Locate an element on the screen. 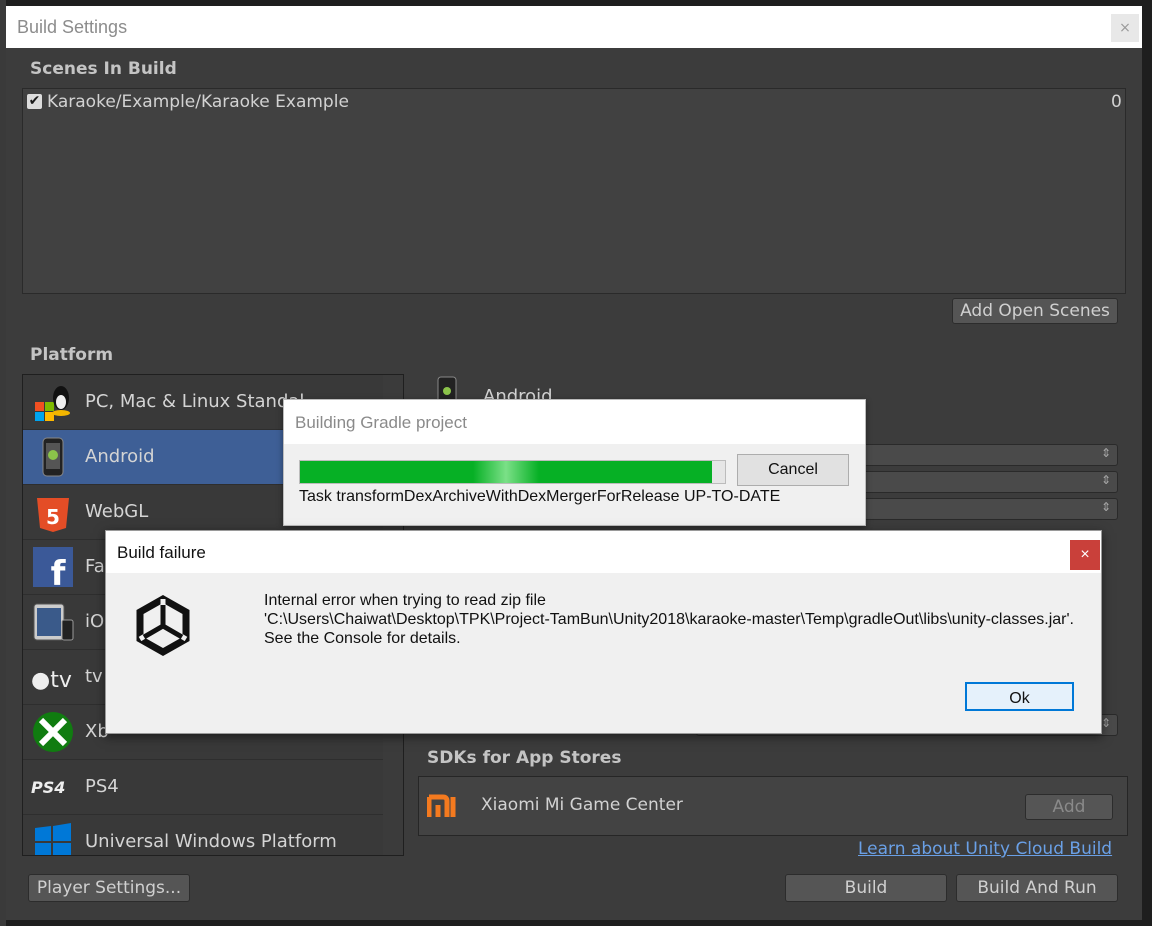 Image resolution: width=1152 pixels, height=926 pixels. apple-tv-icon: ●tv is located at coordinates (51, 680).